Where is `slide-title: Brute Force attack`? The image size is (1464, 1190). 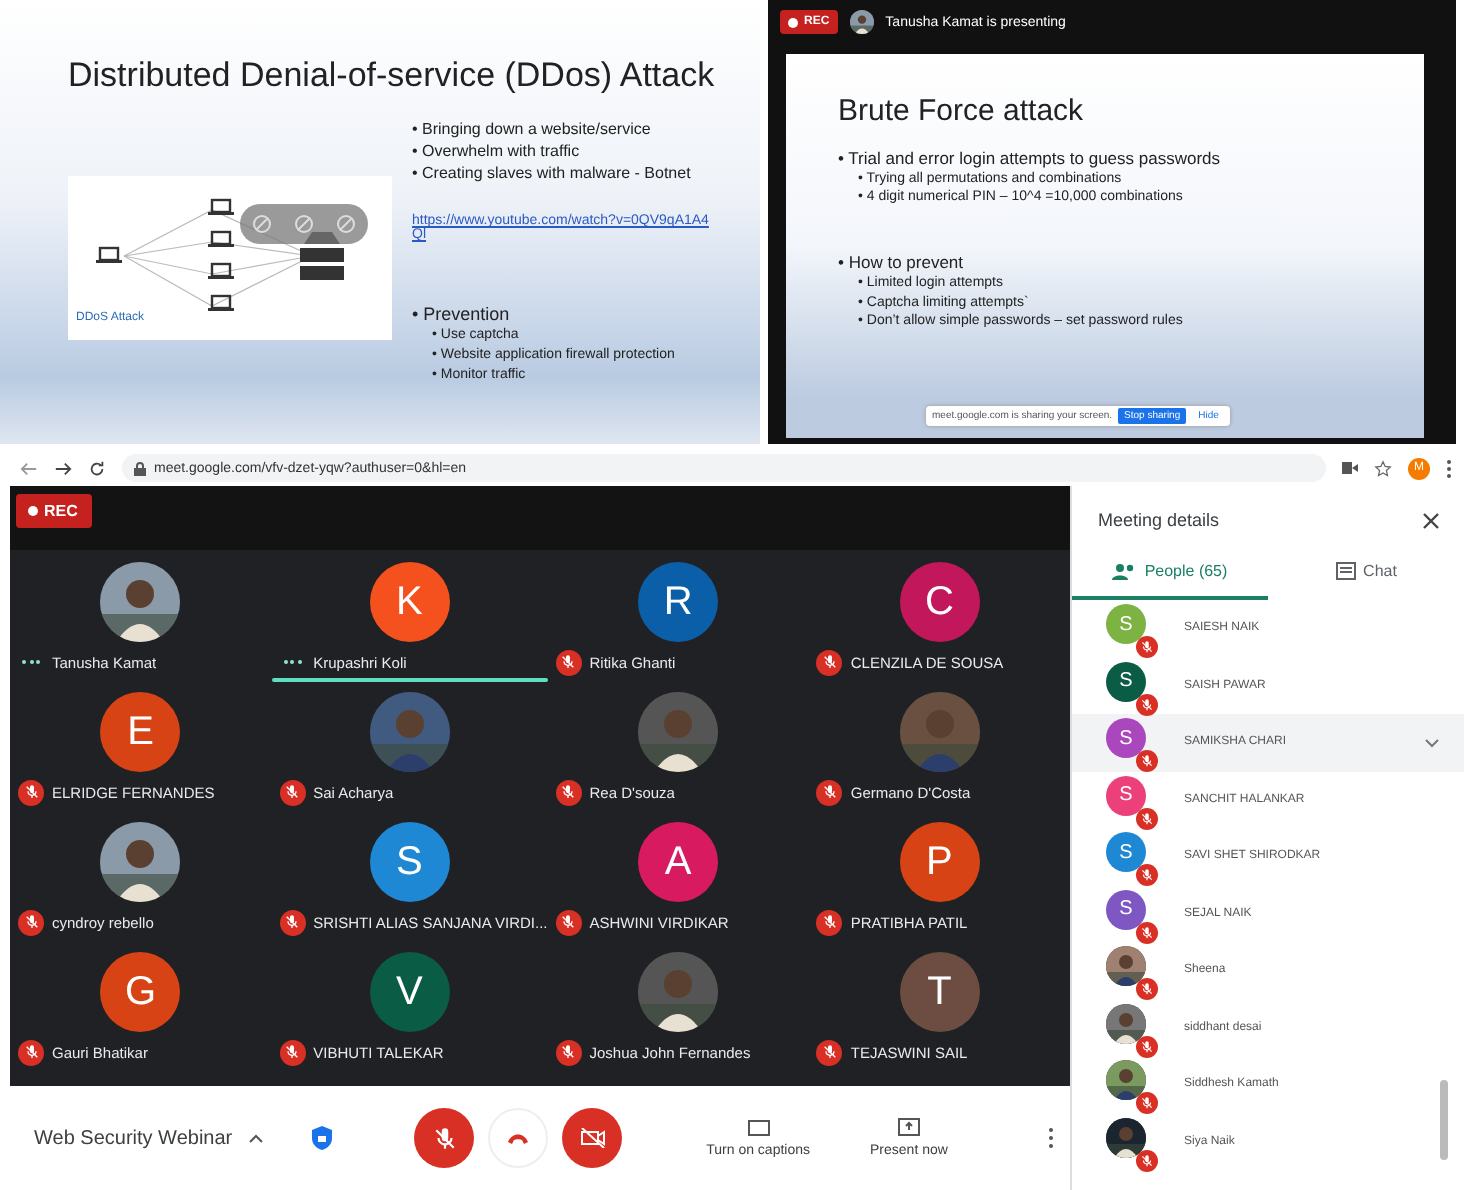 slide-title: Brute Force attack is located at coordinates (962, 111).